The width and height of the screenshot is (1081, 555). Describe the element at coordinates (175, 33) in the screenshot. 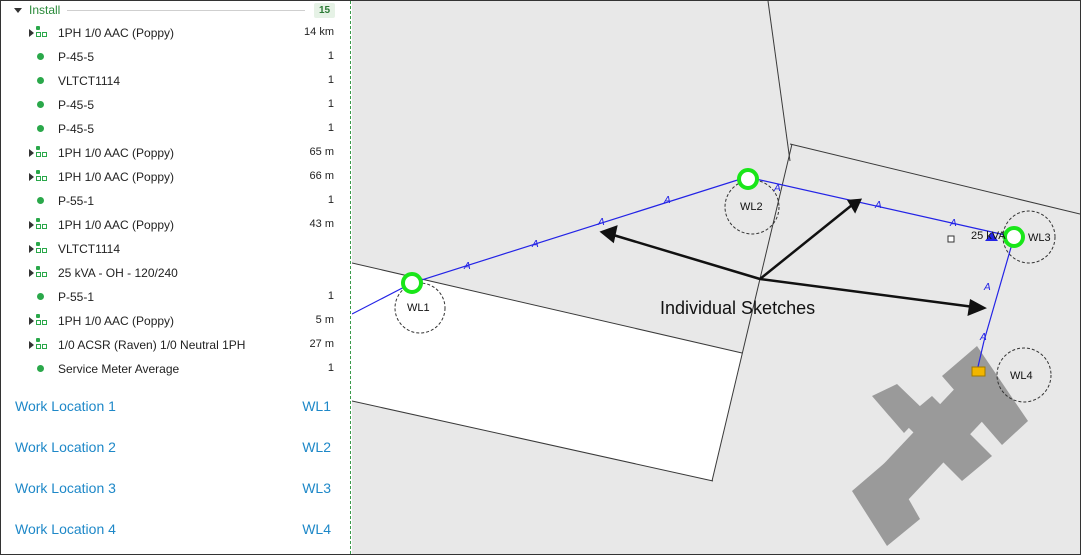

I see `install-item: 1PH 1/0 AAC (Poppy) 14 km` at that location.